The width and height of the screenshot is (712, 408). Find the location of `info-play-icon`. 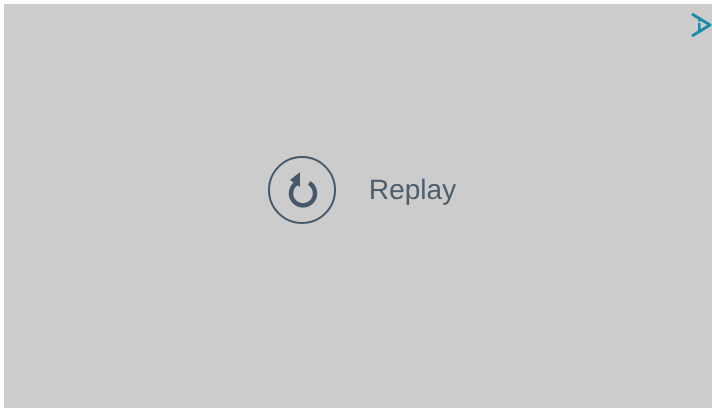

info-play-icon is located at coordinates (701, 25).